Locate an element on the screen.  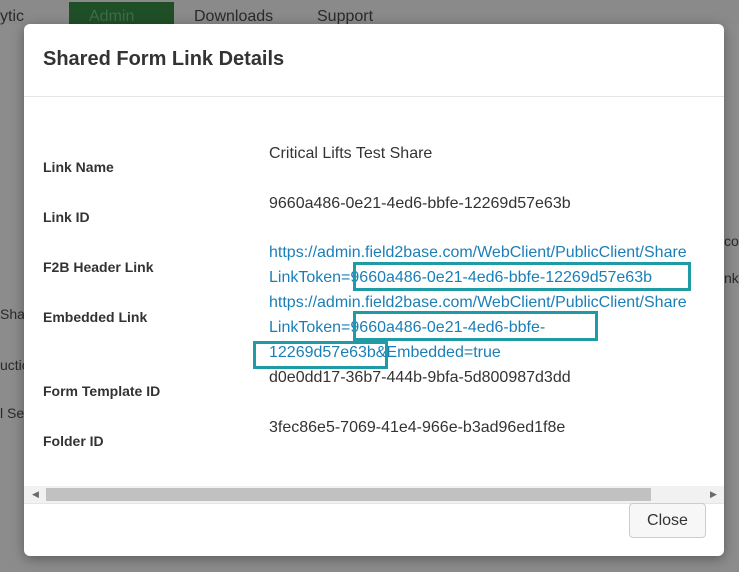
background-text-fragment: Sha is located at coordinates (12, 314).